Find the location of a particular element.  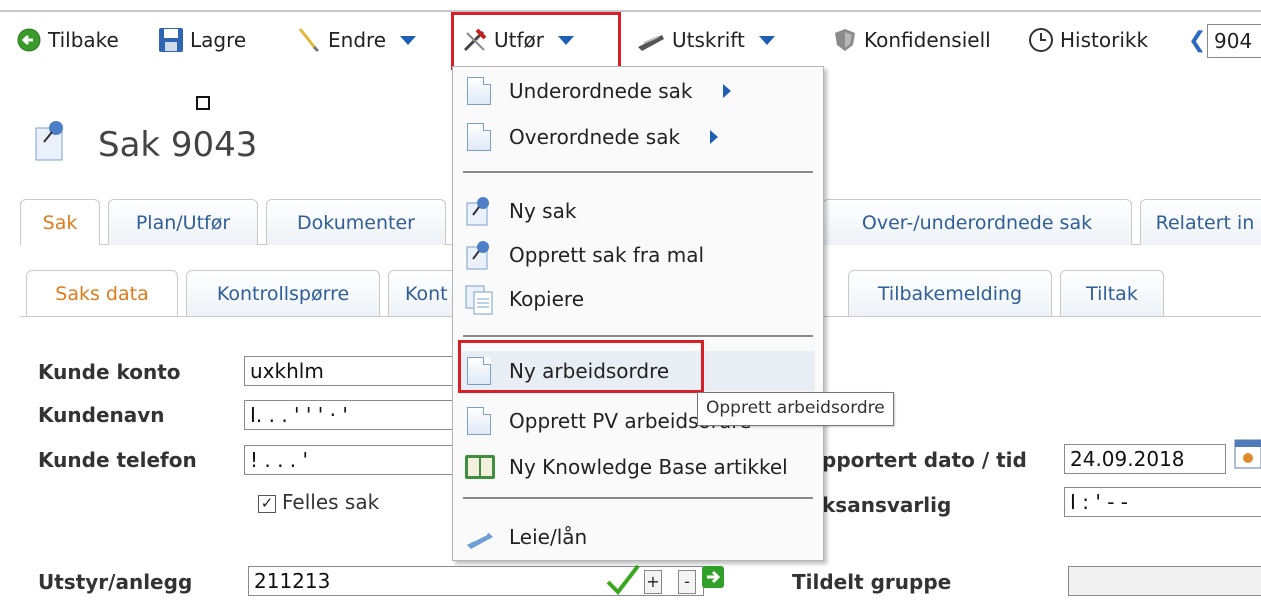

shared-case-checkbox: ✓ is located at coordinates (267, 504).